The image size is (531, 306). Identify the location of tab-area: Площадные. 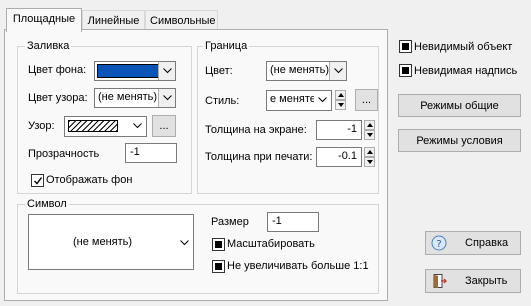
(44, 20).